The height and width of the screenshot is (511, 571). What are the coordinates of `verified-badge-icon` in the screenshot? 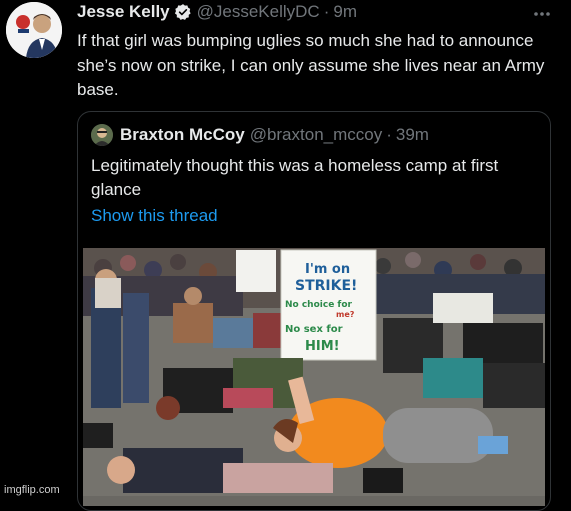 It's located at (183, 12).